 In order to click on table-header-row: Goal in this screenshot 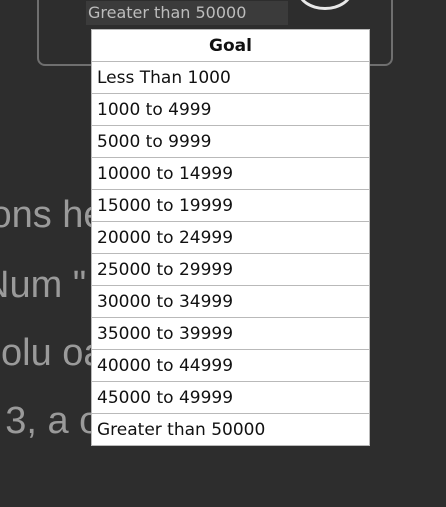, I will do `click(230, 45)`.